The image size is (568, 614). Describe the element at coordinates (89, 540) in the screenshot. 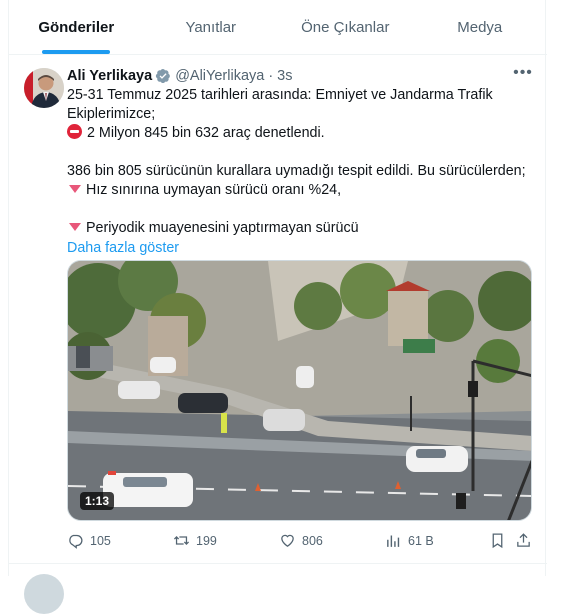

I see `reply-button: 105` at that location.